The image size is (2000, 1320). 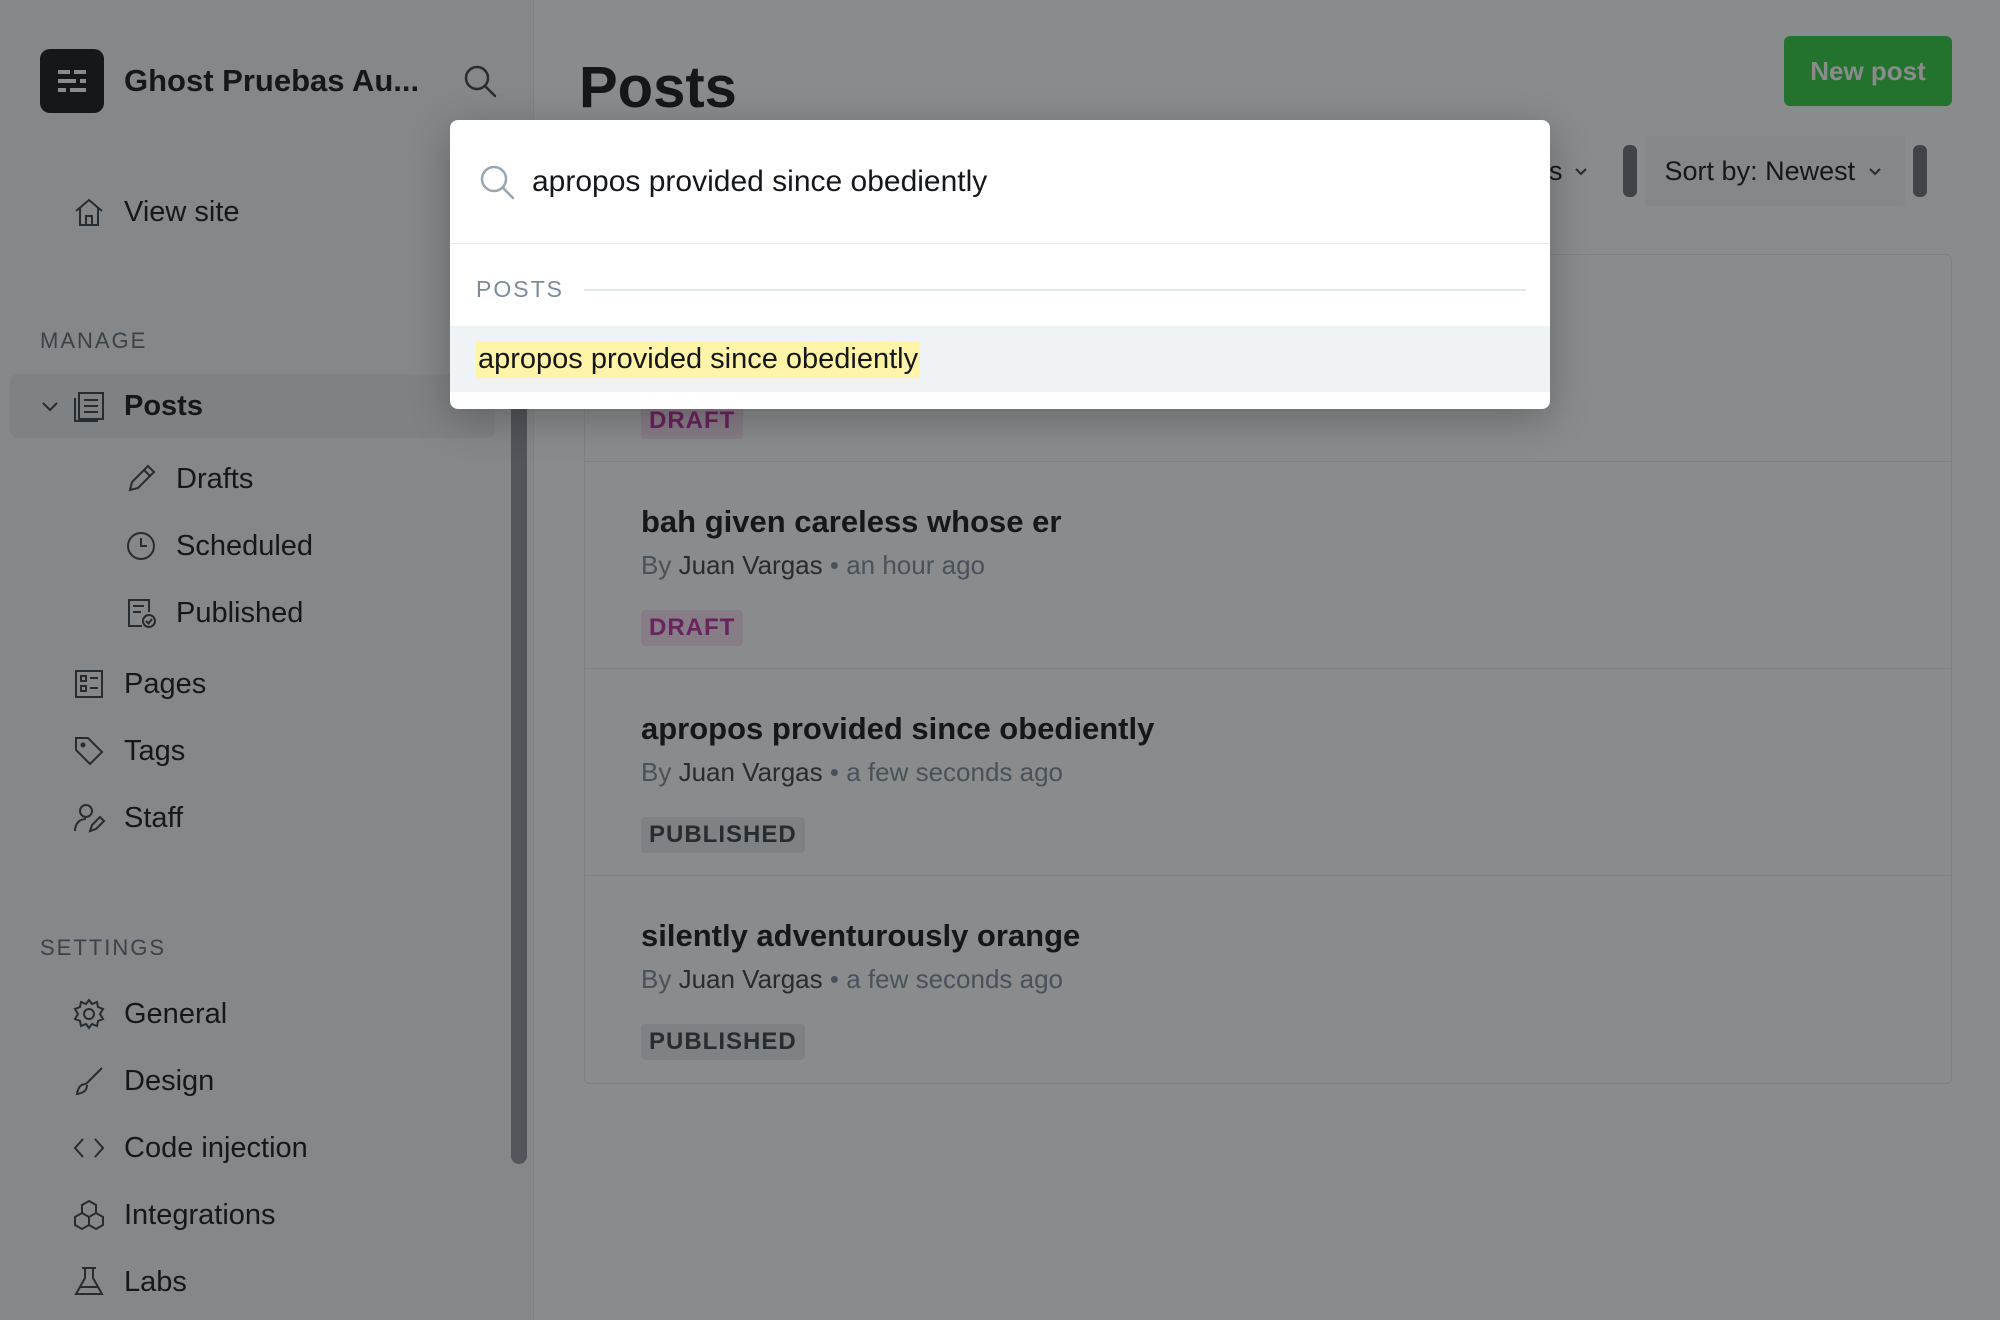 What do you see at coordinates (497, 182) in the screenshot?
I see `search-icon` at bounding box center [497, 182].